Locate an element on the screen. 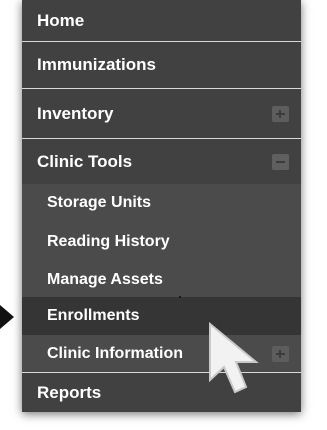 Image resolution: width=327 pixels, height=430 pixels. submenu-item-label: Reading History is located at coordinates (108, 241).